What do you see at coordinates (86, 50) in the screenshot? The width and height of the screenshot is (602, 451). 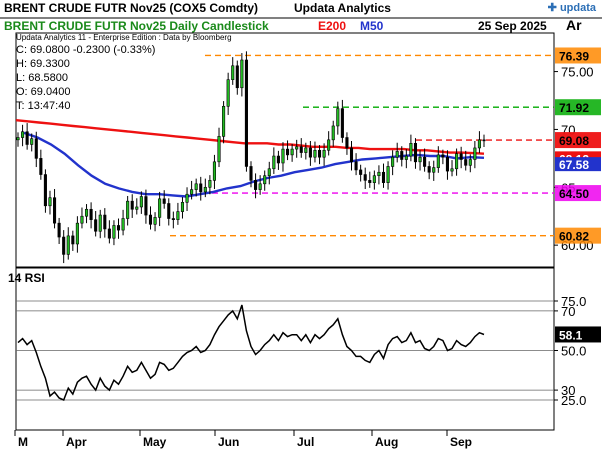 I see `close-readout: C: 69.0800 -0.2300 (-0.33%)` at bounding box center [86, 50].